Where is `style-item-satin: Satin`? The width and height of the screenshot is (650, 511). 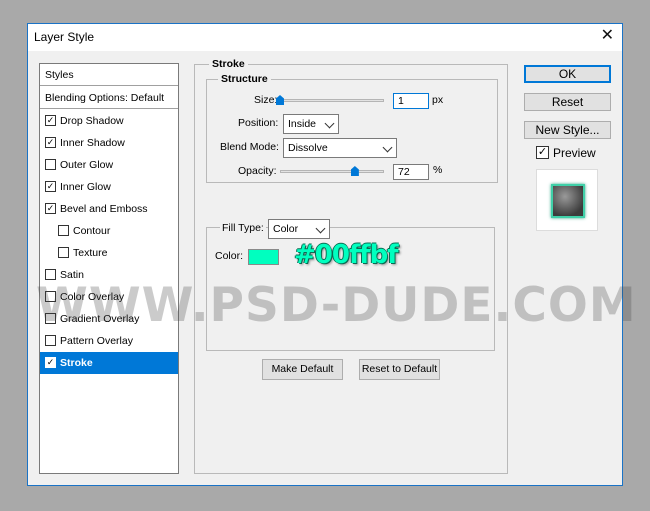
style-item-satin: Satin is located at coordinates (109, 275).